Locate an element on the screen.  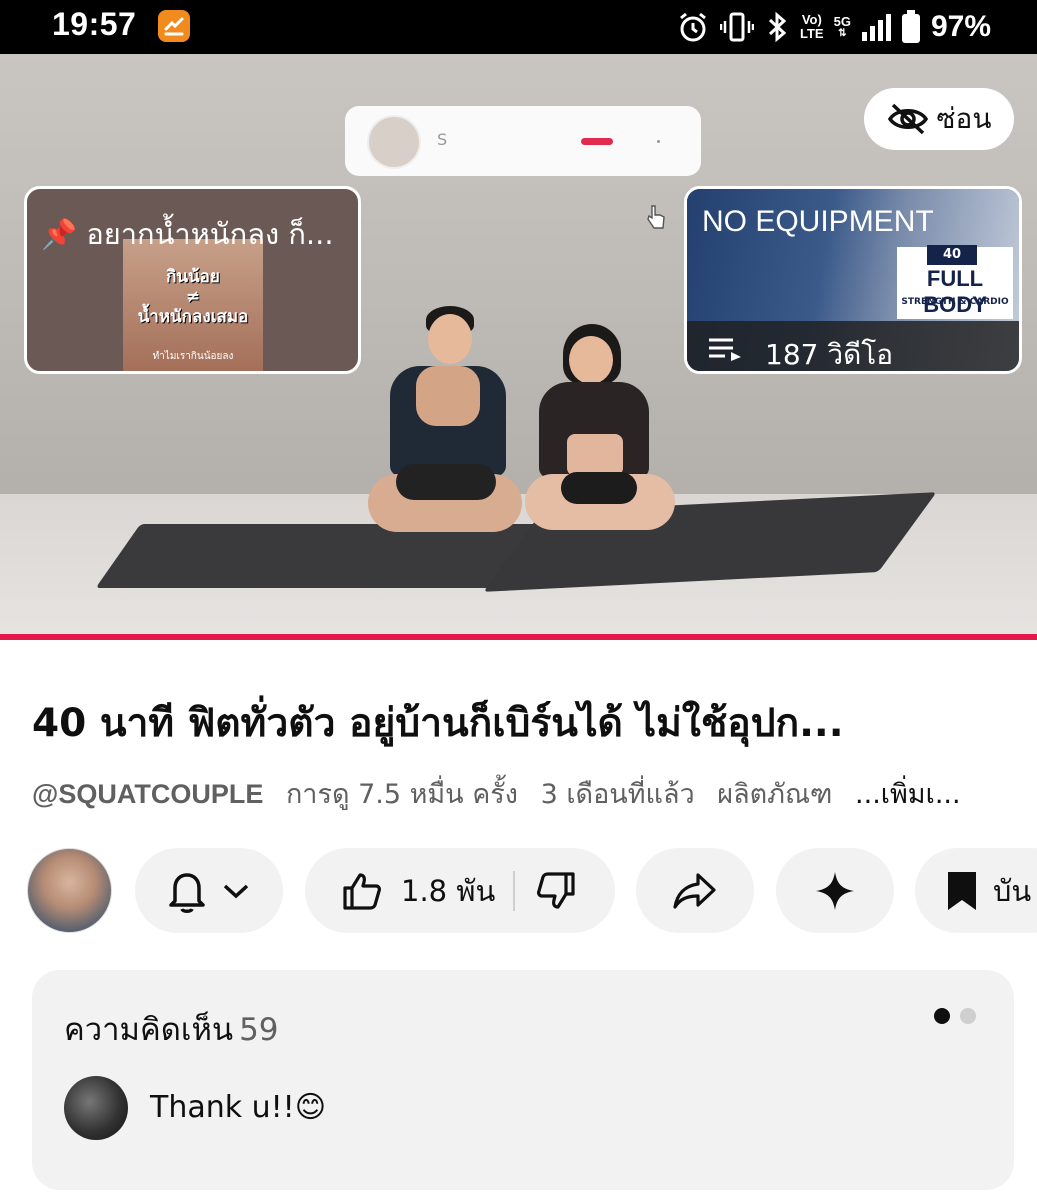
watermark-dot is located at coordinates (658, 141).